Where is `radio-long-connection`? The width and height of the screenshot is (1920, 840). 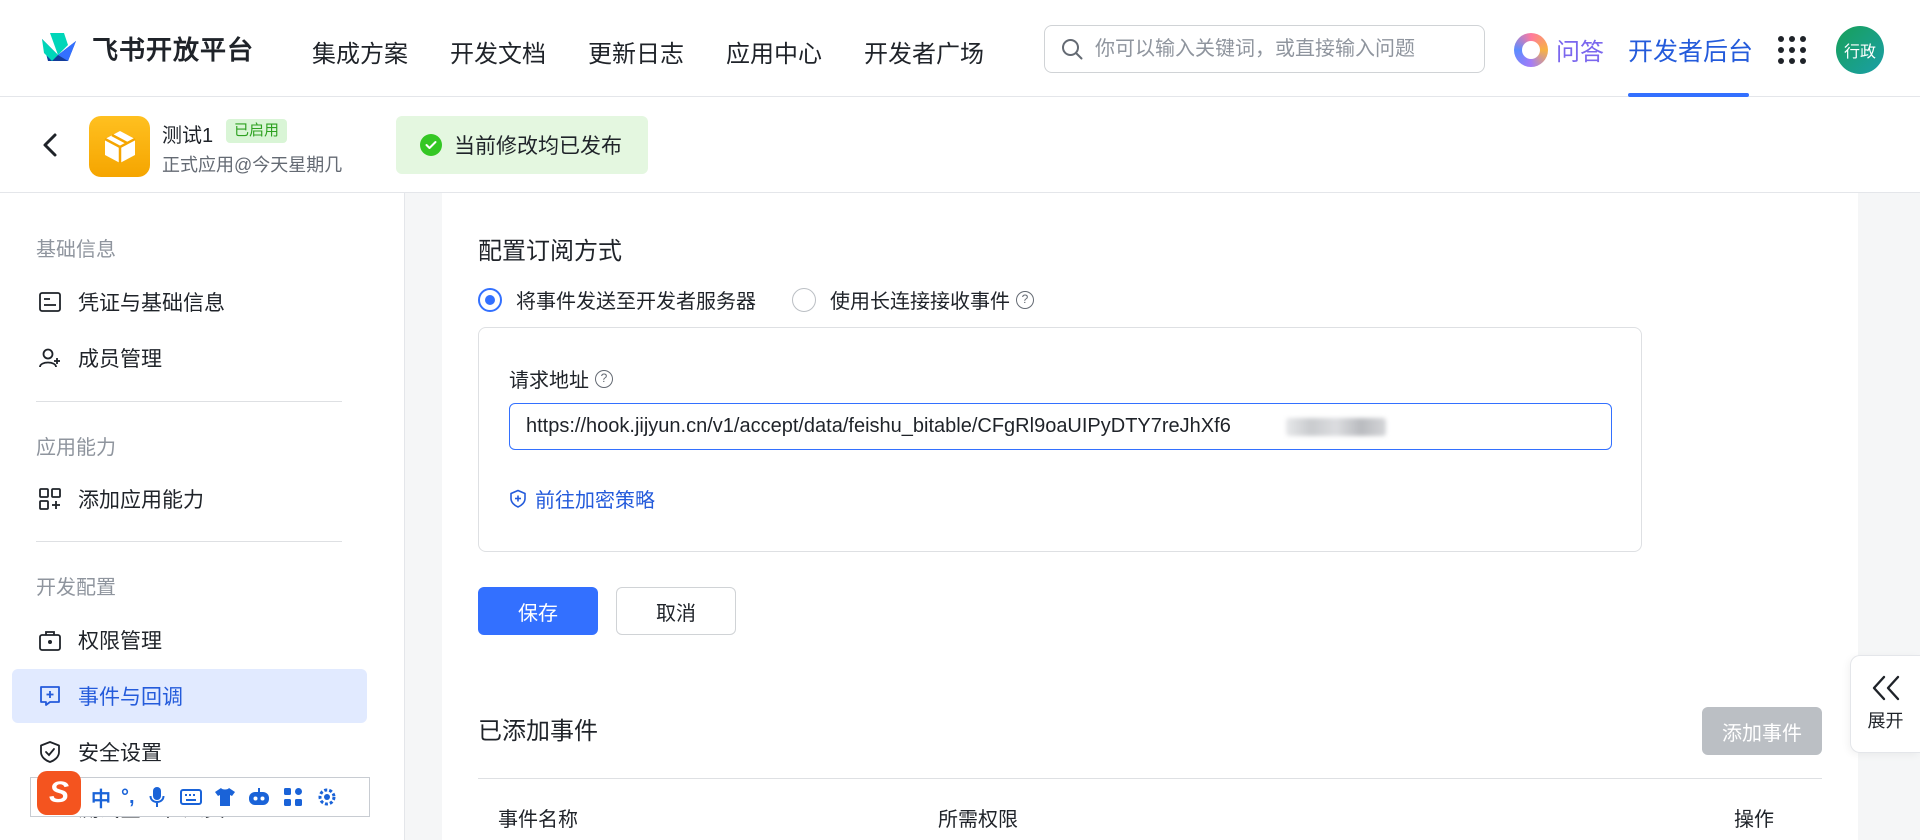 radio-long-connection is located at coordinates (804, 299).